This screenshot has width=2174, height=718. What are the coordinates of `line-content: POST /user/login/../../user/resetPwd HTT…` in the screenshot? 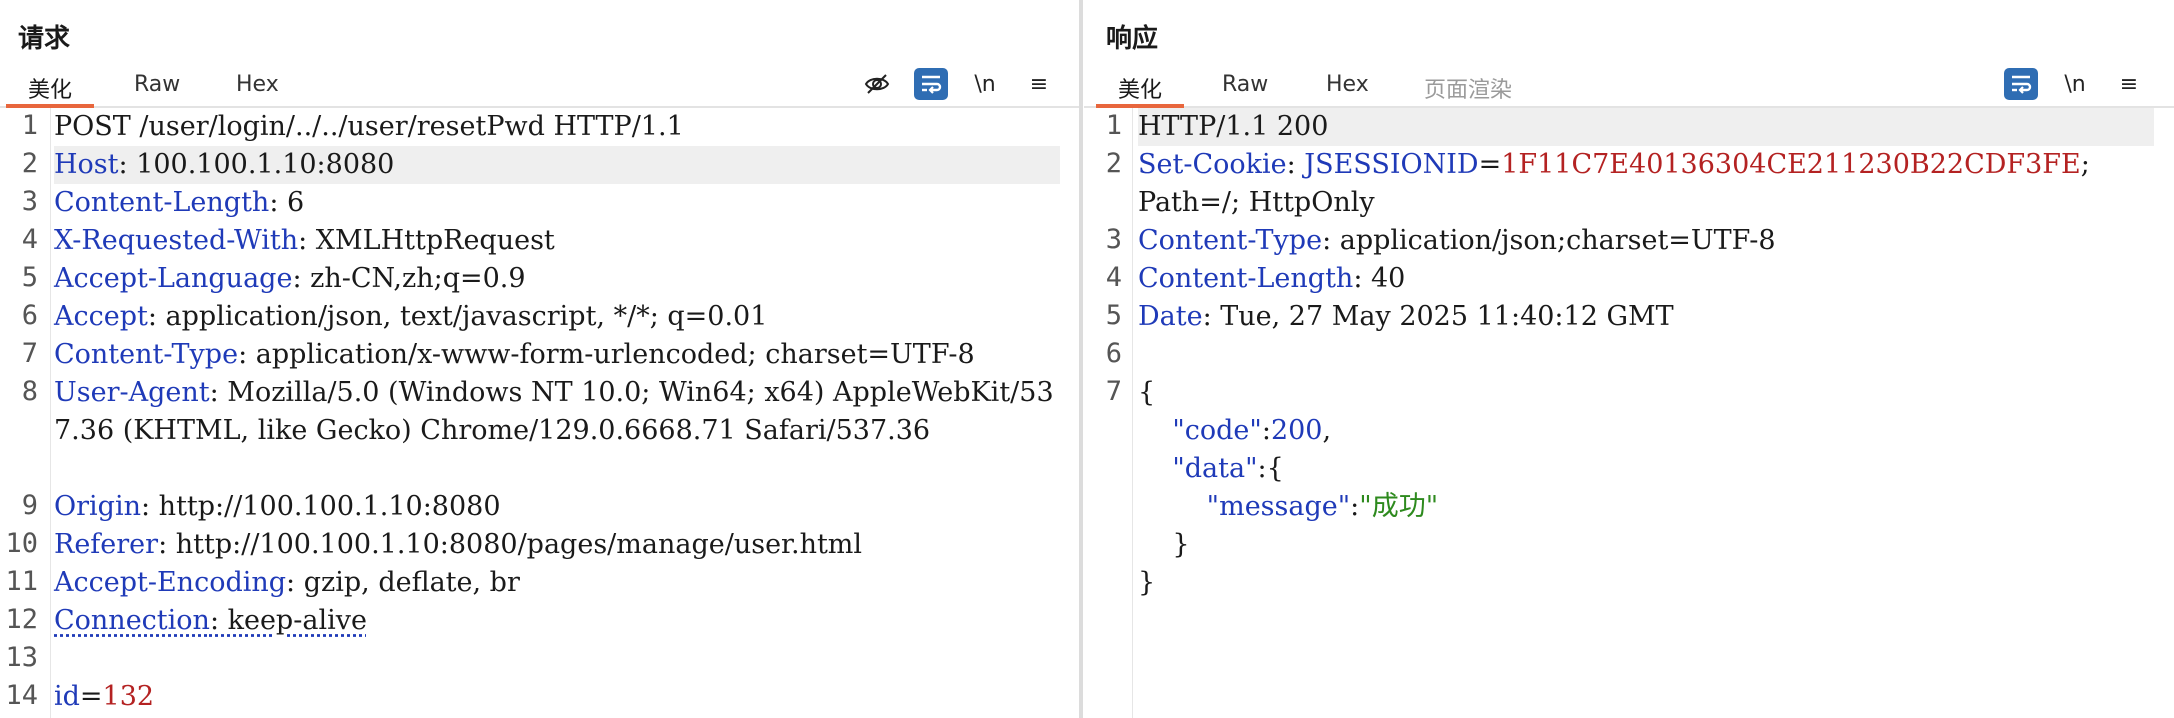 It's located at (557, 127).